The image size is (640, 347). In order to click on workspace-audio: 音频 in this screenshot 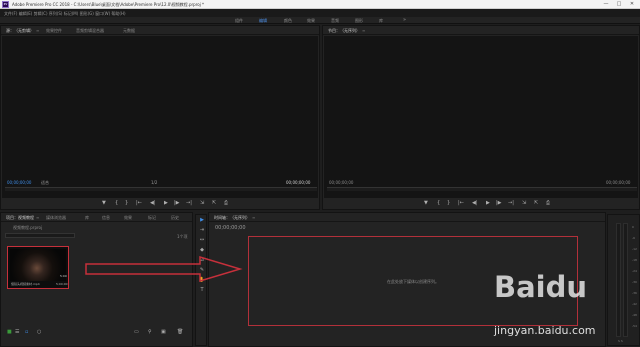, I will do `click(335, 21)`.